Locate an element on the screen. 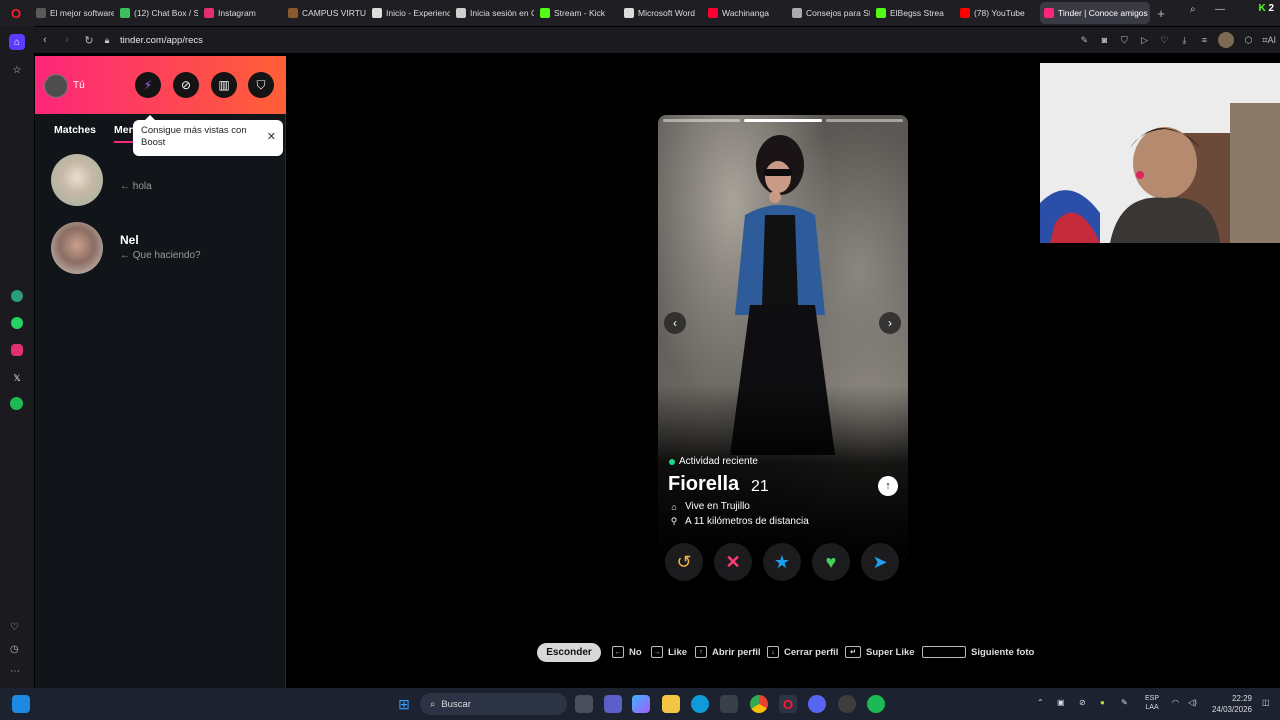  minimize-icon: — is located at coordinates (1220, 9).